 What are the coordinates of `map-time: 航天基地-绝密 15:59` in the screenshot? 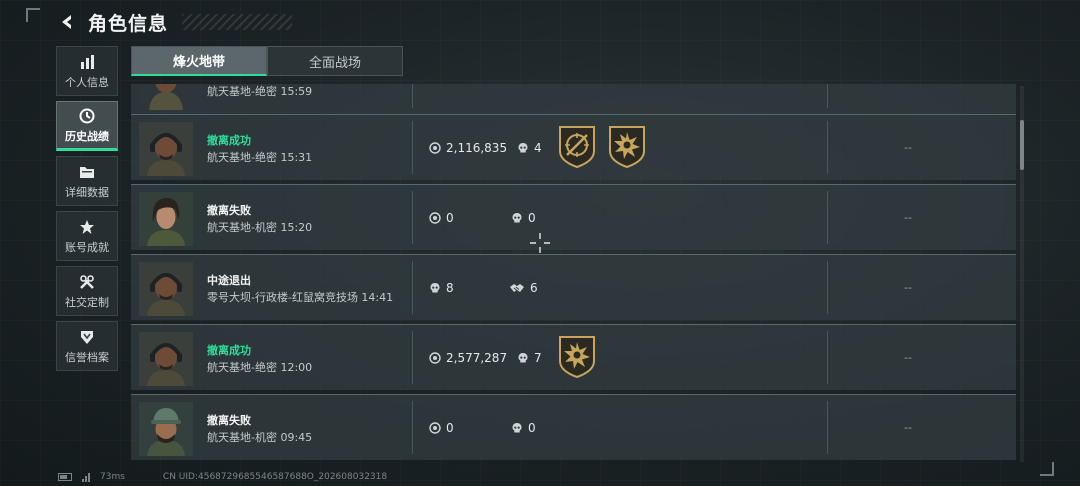 It's located at (260, 91).